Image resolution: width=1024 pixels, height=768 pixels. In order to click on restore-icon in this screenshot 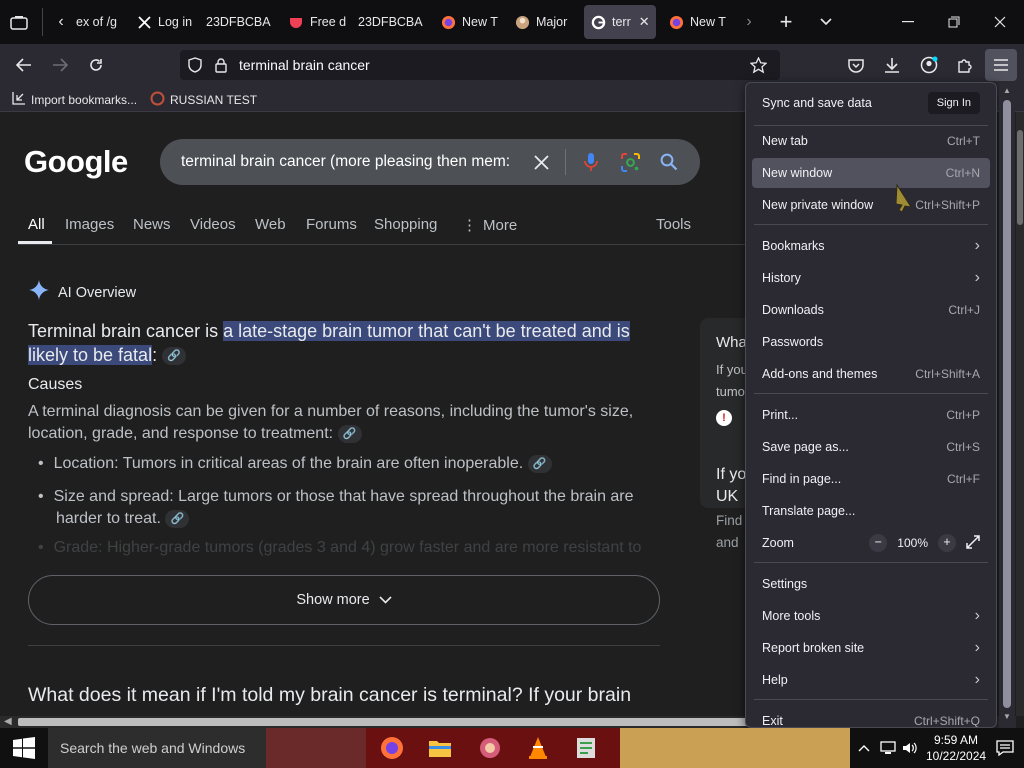, I will do `click(954, 22)`.